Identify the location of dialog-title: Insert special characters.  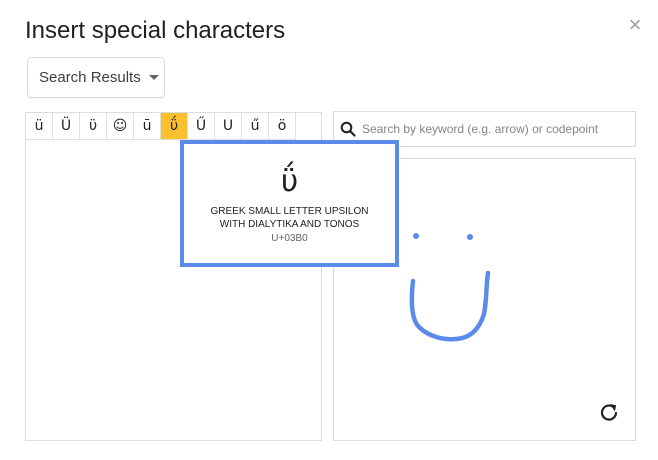
(155, 30).